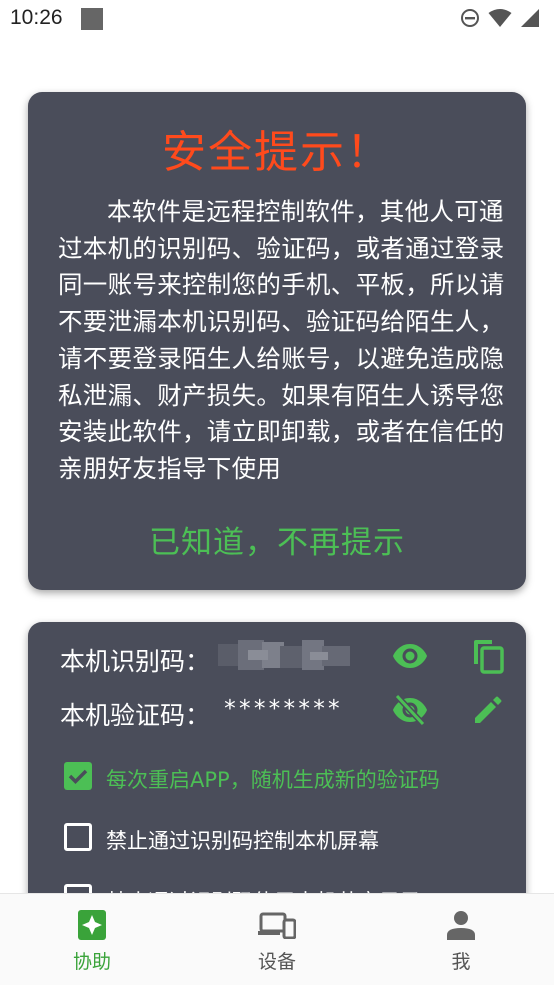 The image size is (554, 985). I want to click on nav-item-devices: 设备, so click(277, 939).